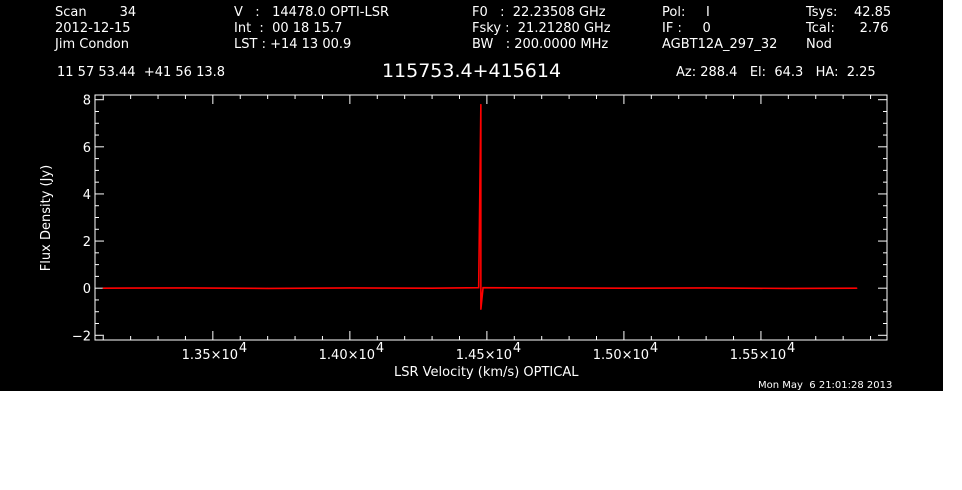 The width and height of the screenshot is (962, 490). I want to click on y-tick-label: 0, so click(87, 289).